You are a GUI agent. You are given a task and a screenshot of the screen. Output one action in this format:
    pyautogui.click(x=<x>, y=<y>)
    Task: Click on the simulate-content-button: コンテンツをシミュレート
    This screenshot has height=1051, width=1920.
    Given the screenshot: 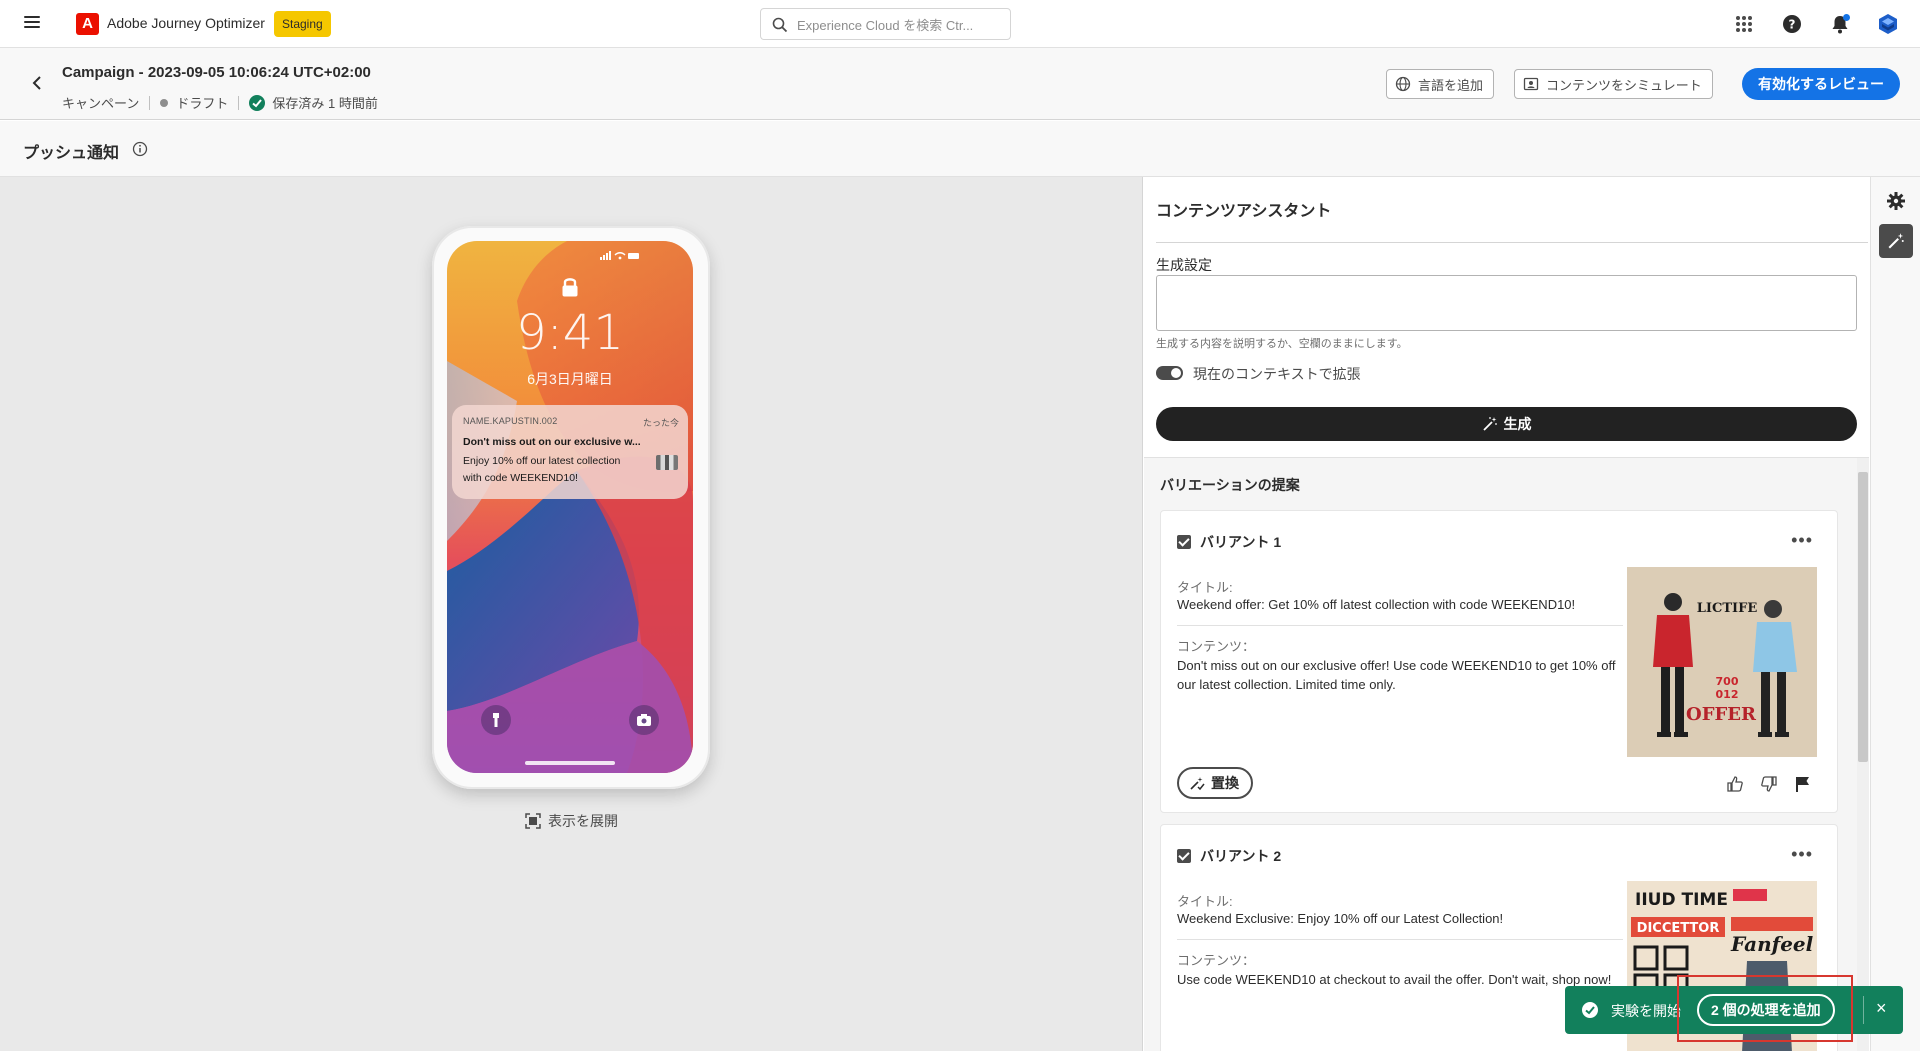 What is the action you would take?
    pyautogui.click(x=1613, y=84)
    